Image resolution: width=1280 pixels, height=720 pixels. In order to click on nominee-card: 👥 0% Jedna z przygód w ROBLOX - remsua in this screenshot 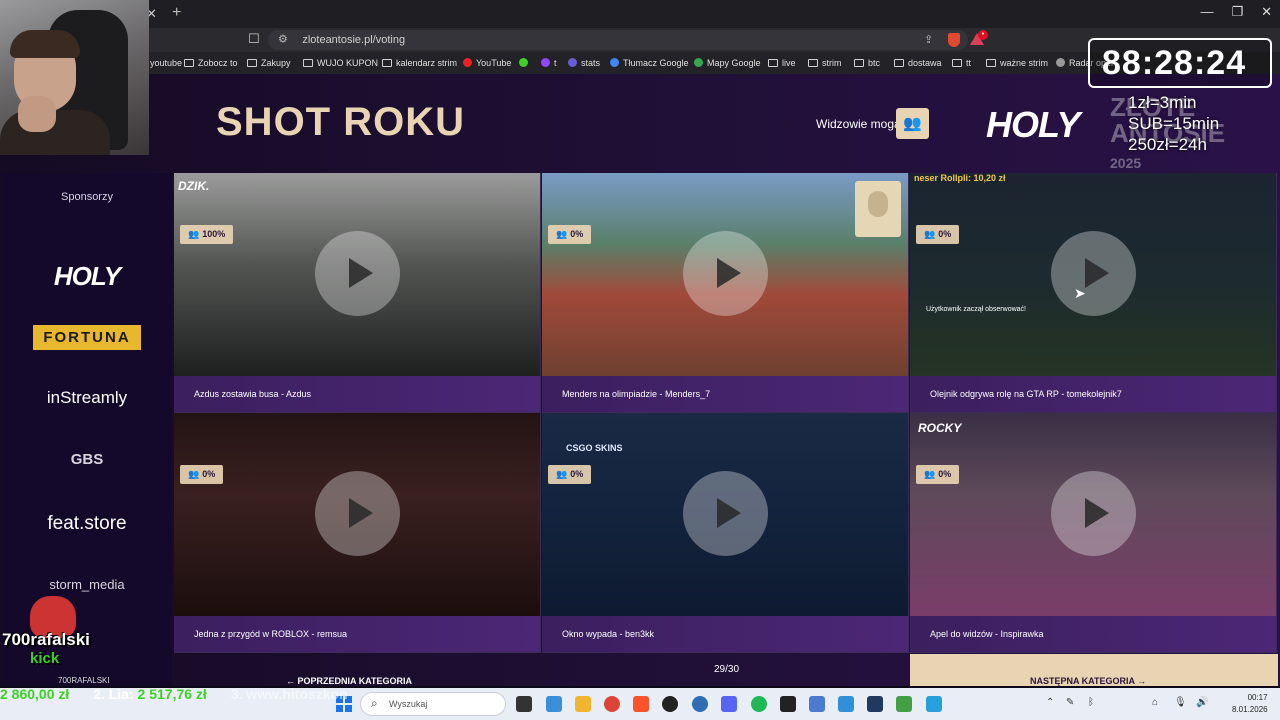, I will do `click(357, 533)`.